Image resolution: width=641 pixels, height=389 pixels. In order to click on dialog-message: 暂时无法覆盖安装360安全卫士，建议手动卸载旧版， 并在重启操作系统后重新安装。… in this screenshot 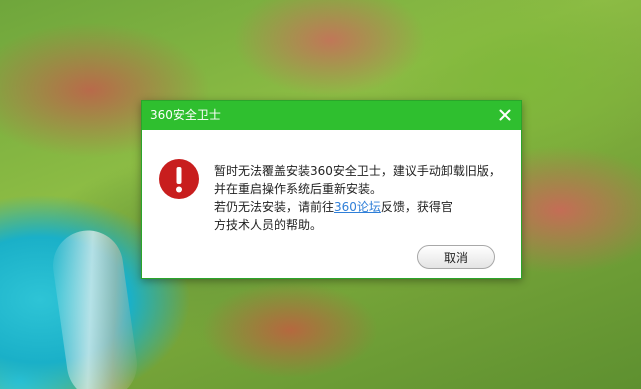, I will do `click(364, 198)`.